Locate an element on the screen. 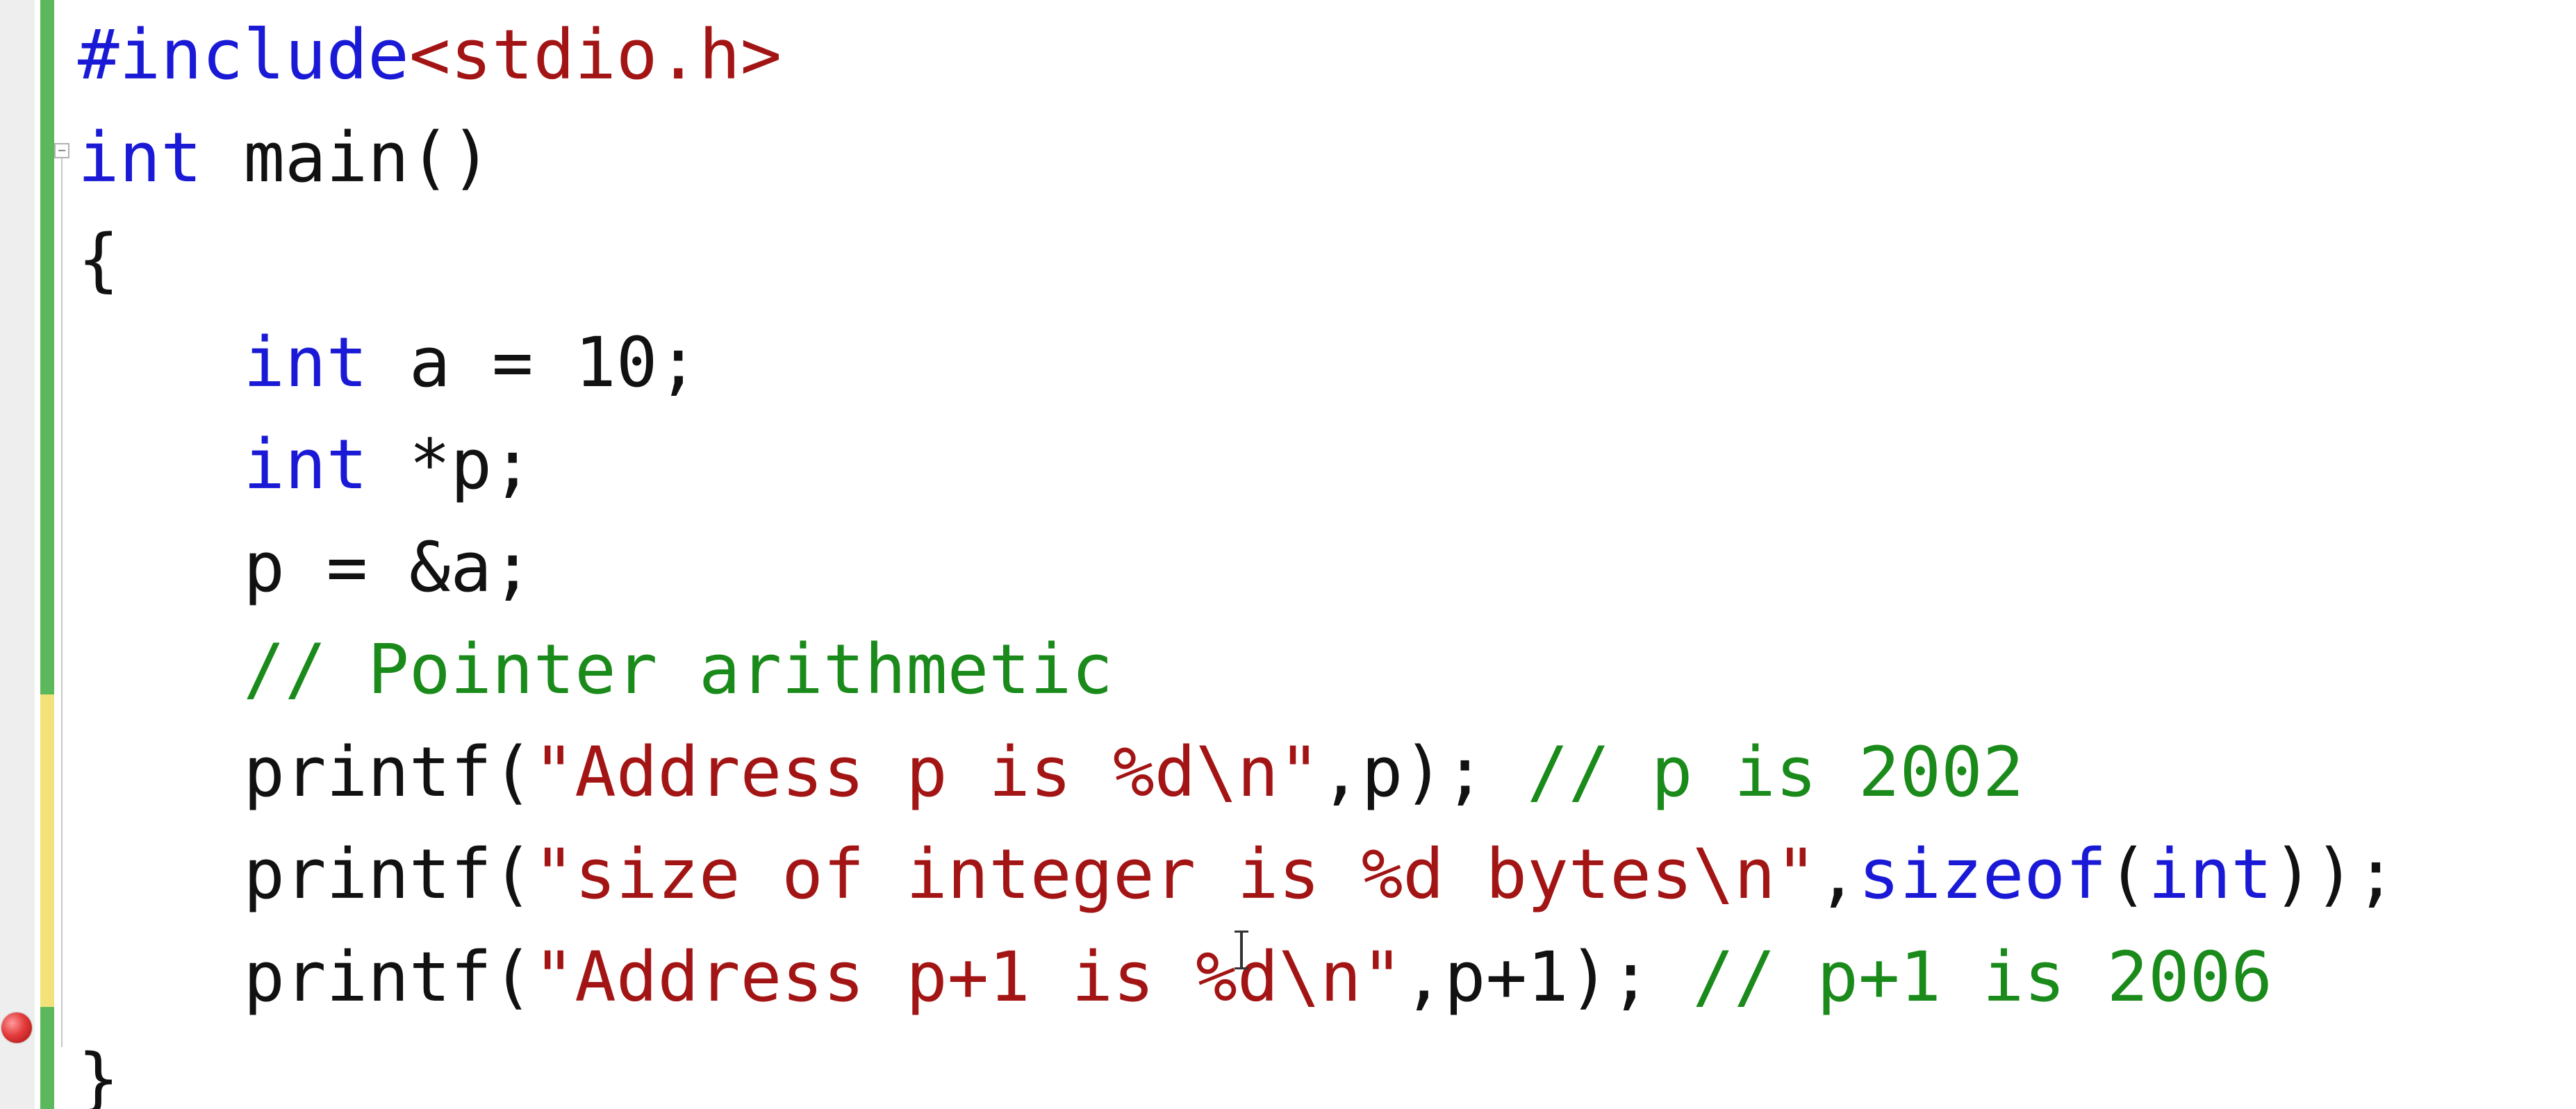  string-token: "size of integer is %d bytes\n" is located at coordinates (1175, 875).